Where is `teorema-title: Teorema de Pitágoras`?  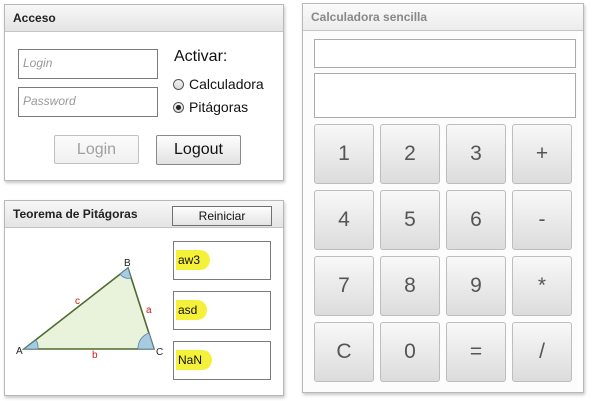 teorema-title: Teorema de Pitágoras is located at coordinates (75, 214).